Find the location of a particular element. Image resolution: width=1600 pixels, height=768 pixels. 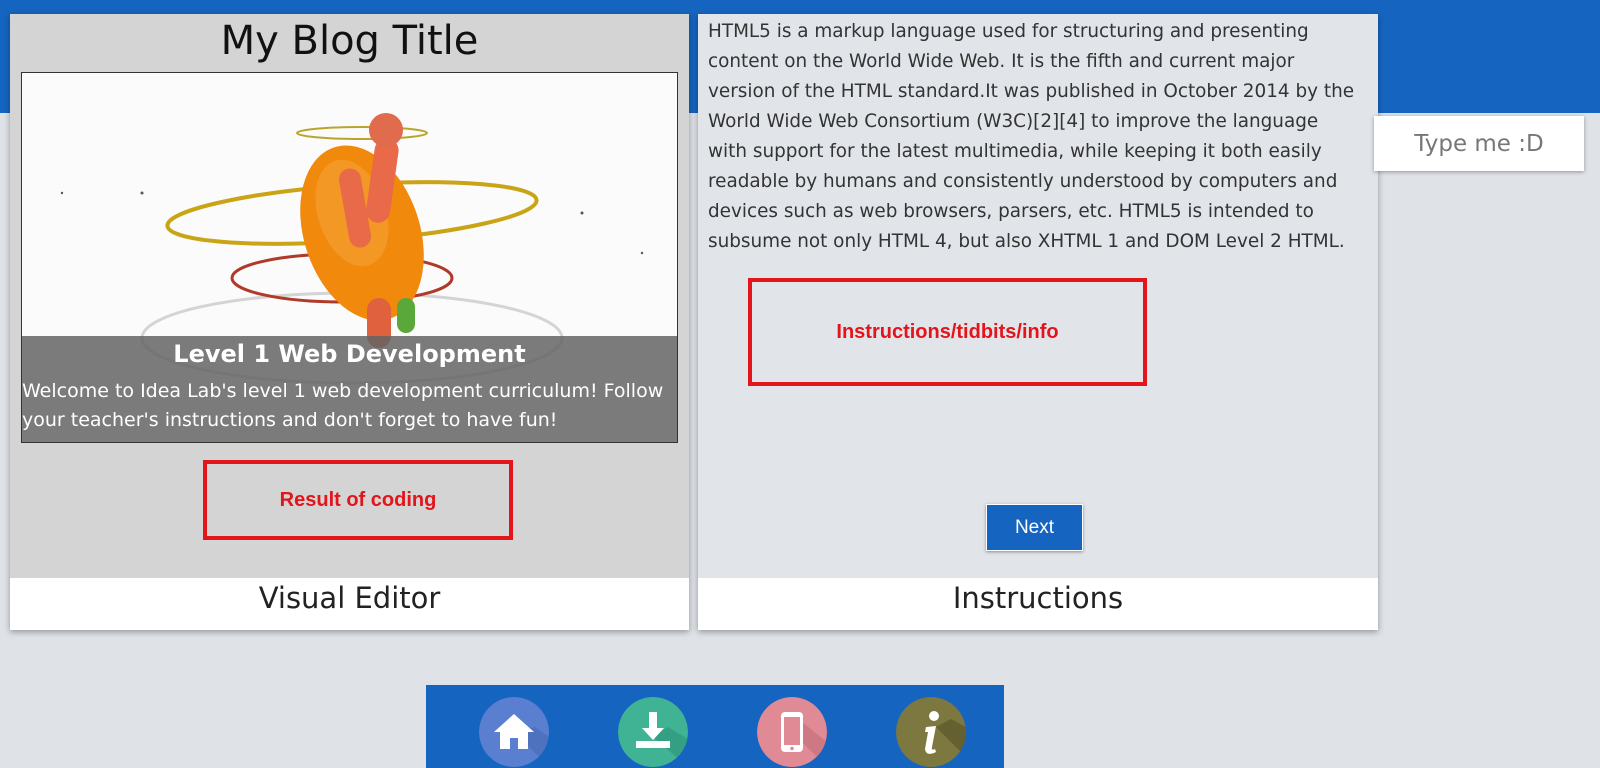

result-box-label: Result of coding is located at coordinates (358, 499).